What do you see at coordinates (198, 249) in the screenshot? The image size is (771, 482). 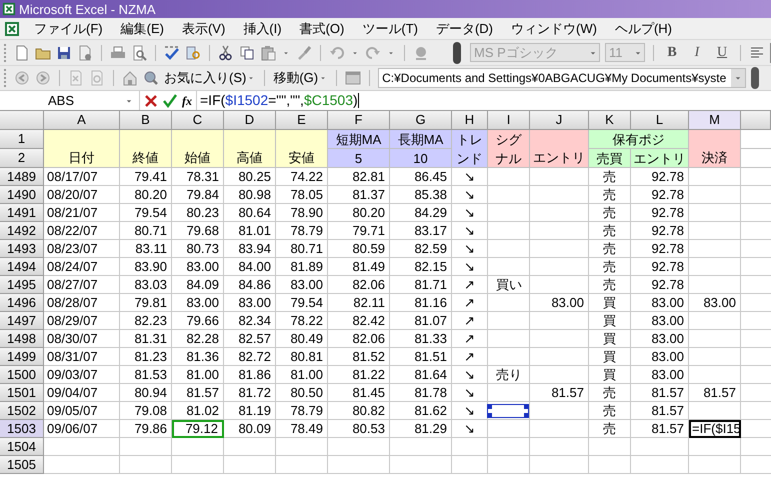 I see `table-cell: 80.73` at bounding box center [198, 249].